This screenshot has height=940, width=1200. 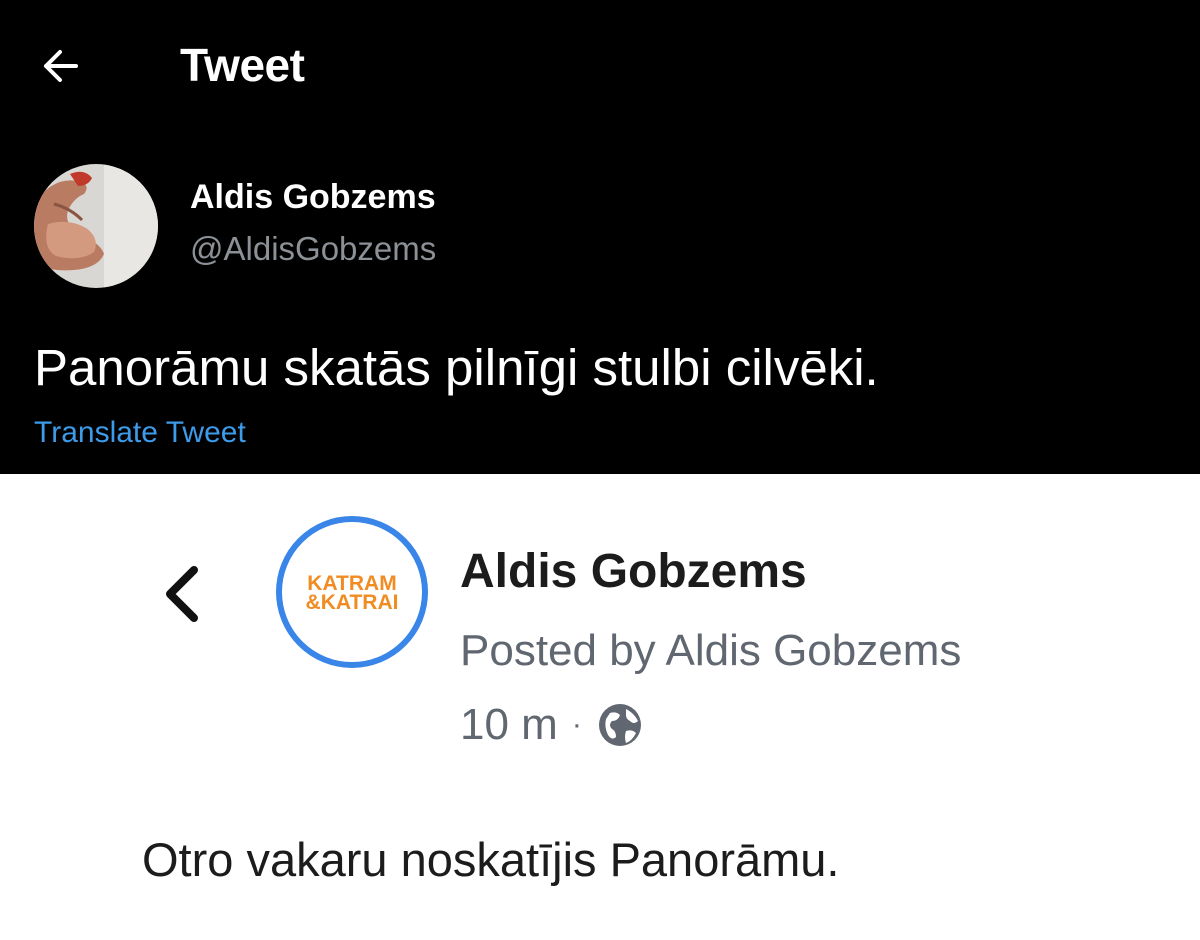 What do you see at coordinates (182, 594) in the screenshot?
I see `chevron-left-icon` at bounding box center [182, 594].